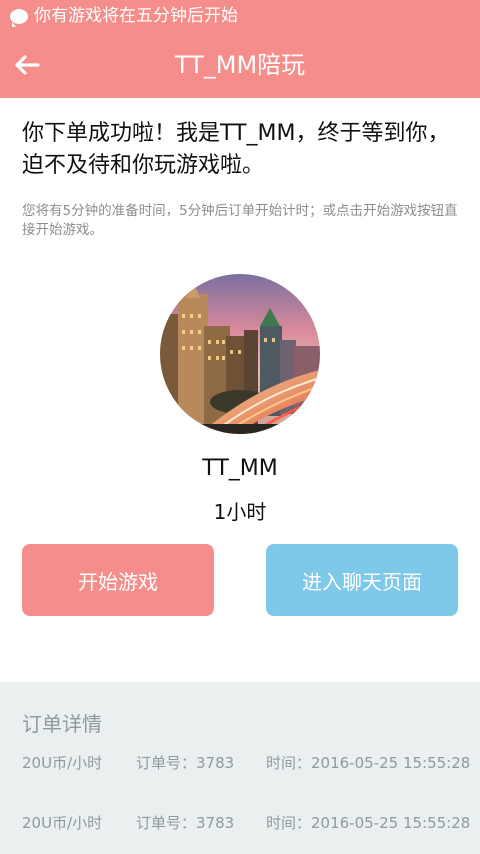 The image size is (480, 854). I want to click on notification-text: 你有游戏将在五分钟后开始, so click(136, 16).